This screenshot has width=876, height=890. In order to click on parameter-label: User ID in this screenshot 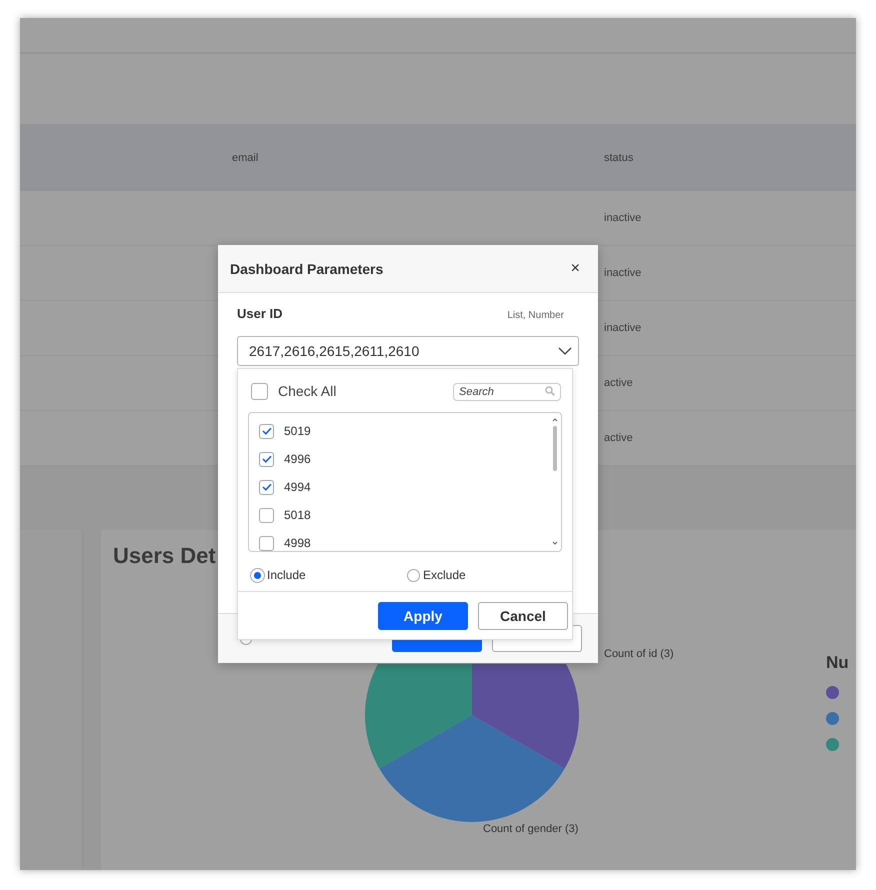, I will do `click(260, 313)`.